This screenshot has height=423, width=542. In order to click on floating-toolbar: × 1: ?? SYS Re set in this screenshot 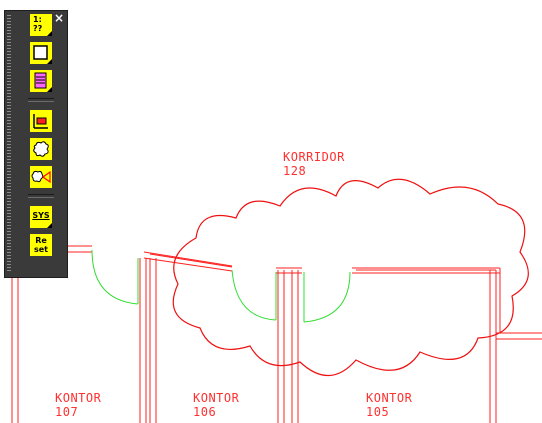, I will do `click(36, 144)`.